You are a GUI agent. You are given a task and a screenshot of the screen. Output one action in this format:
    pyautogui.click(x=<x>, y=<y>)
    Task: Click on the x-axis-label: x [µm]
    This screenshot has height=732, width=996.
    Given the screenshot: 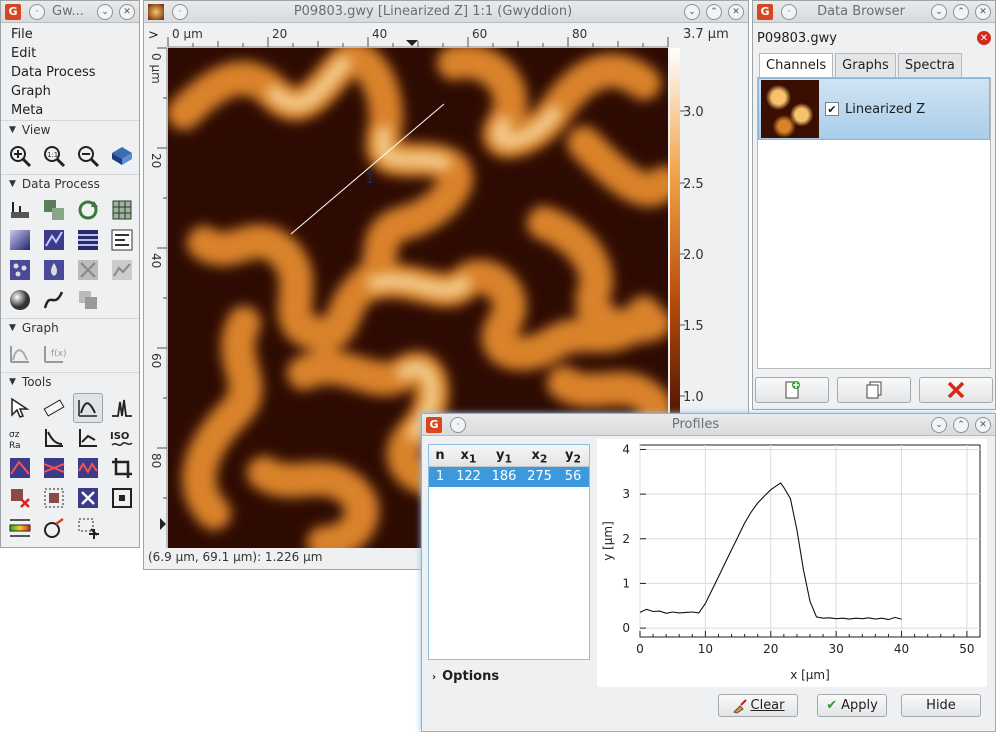 What is the action you would take?
    pyautogui.click(x=810, y=675)
    